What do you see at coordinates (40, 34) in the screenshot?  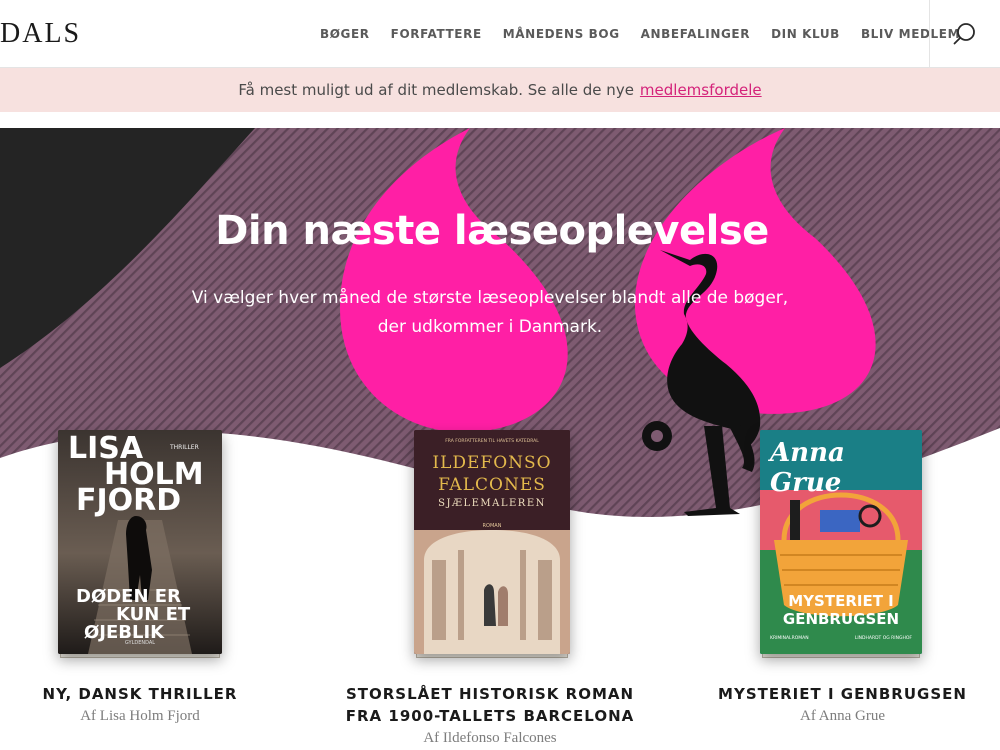 I see `site-logo: DALS` at bounding box center [40, 34].